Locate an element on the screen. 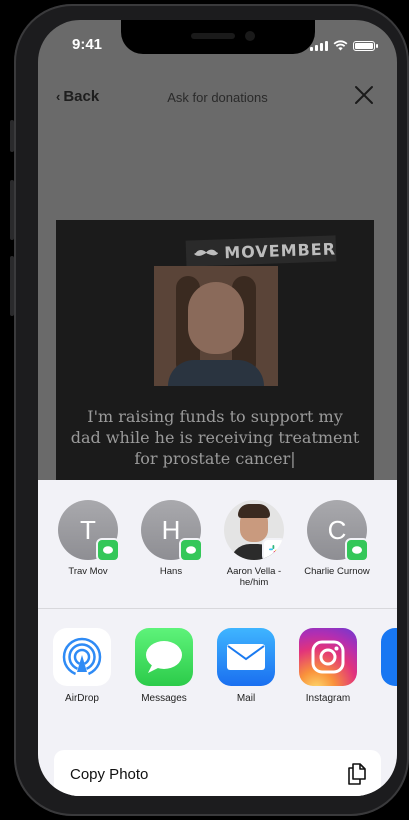 The width and height of the screenshot is (409, 820). profile-photo is located at coordinates (216, 326).